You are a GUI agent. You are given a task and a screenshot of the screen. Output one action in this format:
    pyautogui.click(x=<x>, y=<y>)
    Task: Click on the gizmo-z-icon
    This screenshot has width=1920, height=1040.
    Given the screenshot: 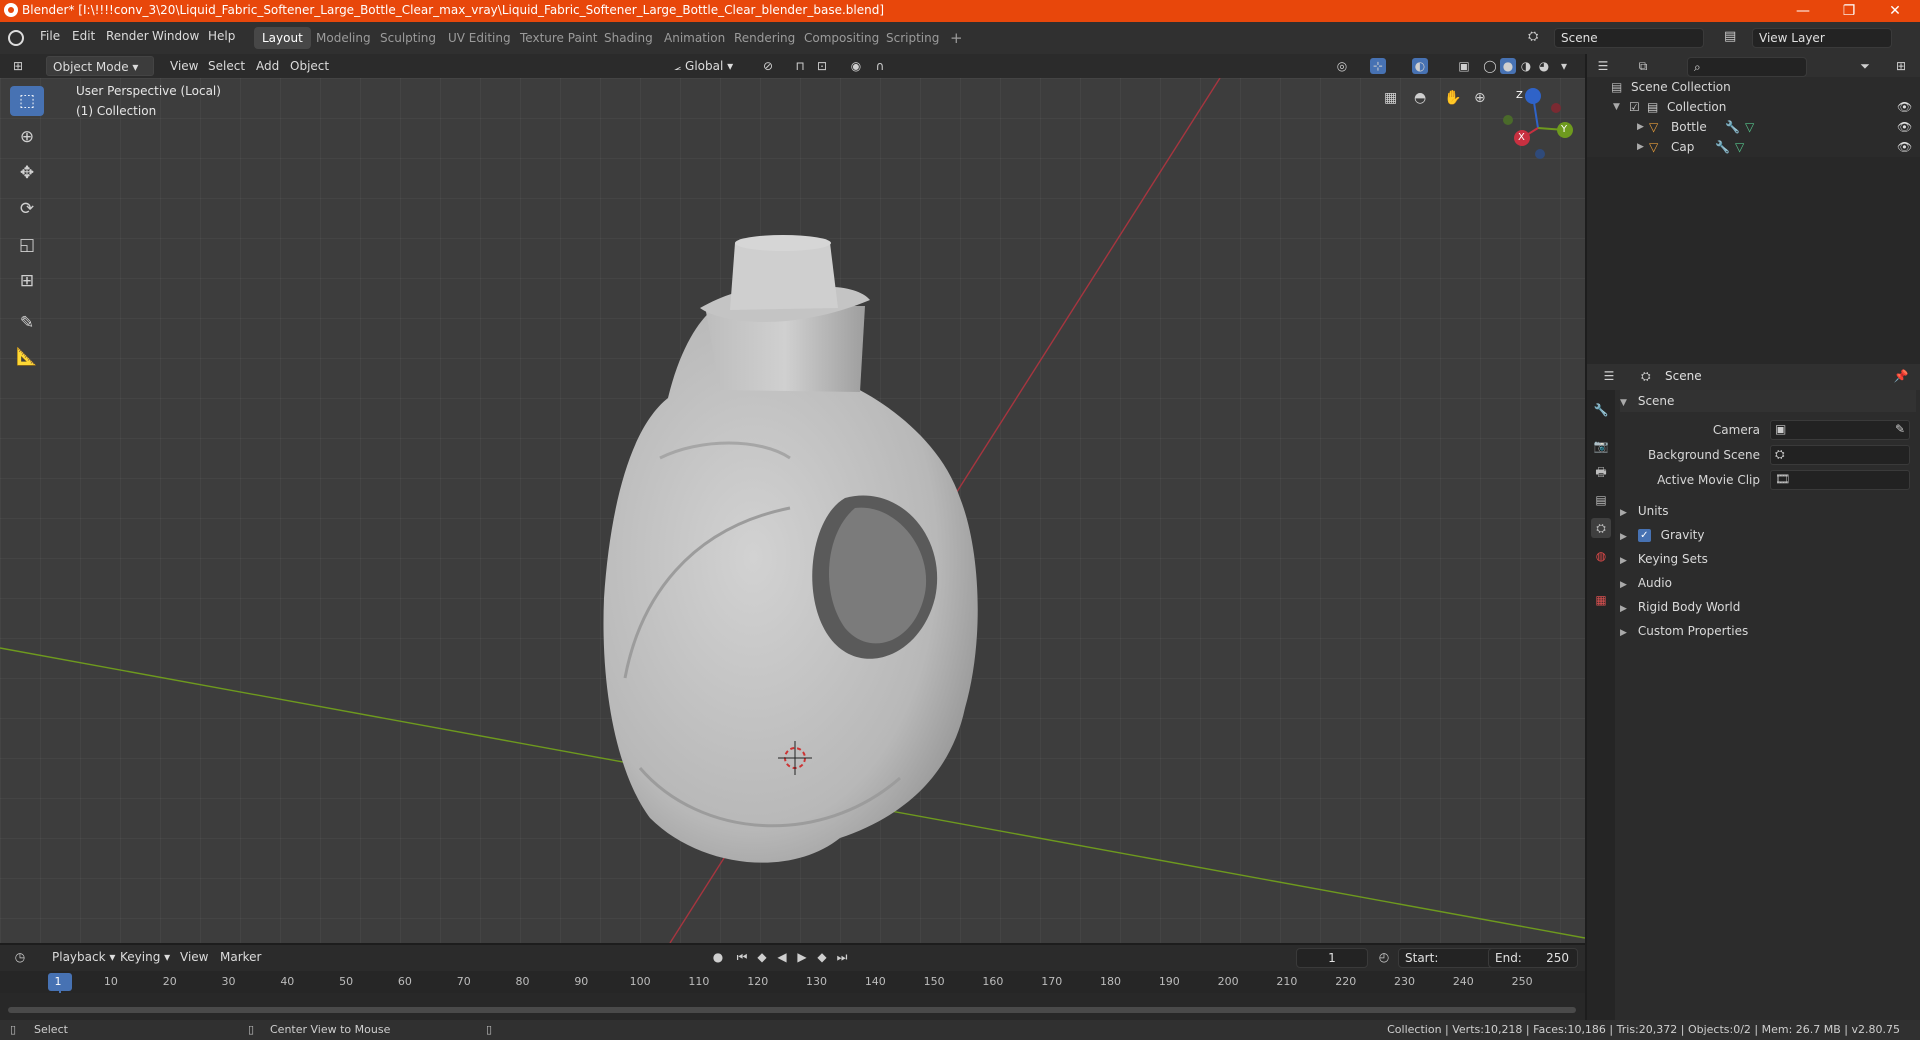 What is the action you would take?
    pyautogui.click(x=1533, y=96)
    